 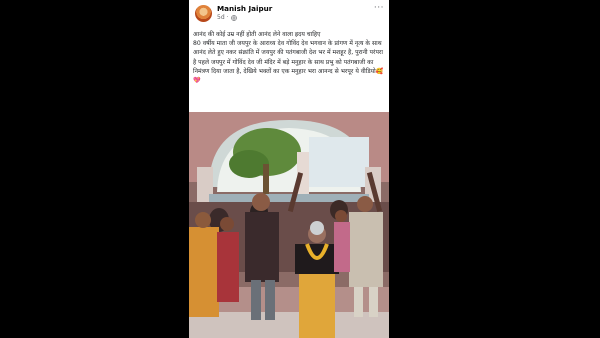 What do you see at coordinates (203, 13) in the screenshot?
I see `avatar` at bounding box center [203, 13].